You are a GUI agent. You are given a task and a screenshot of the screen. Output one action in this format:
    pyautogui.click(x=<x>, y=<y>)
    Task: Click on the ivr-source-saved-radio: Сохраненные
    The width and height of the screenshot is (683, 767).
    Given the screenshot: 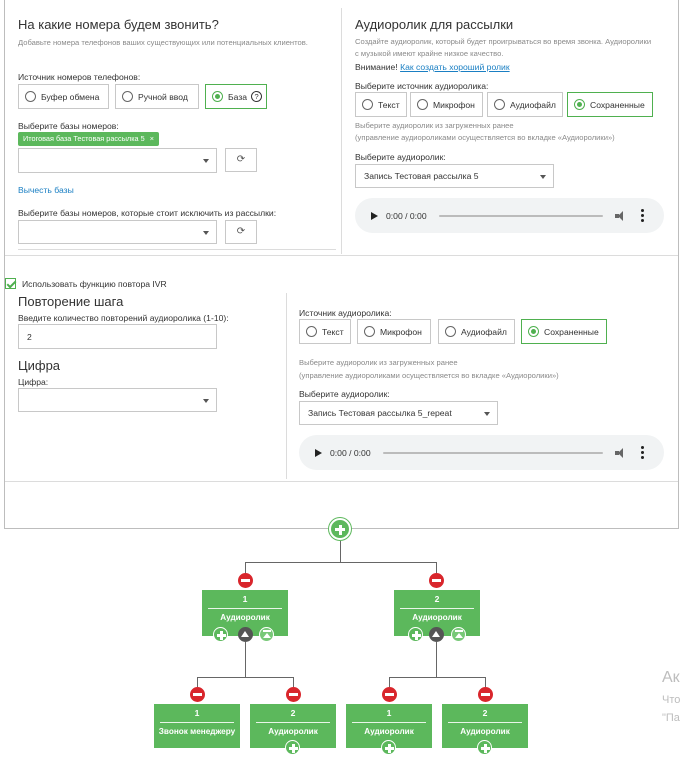 What is the action you would take?
    pyautogui.click(x=564, y=331)
    